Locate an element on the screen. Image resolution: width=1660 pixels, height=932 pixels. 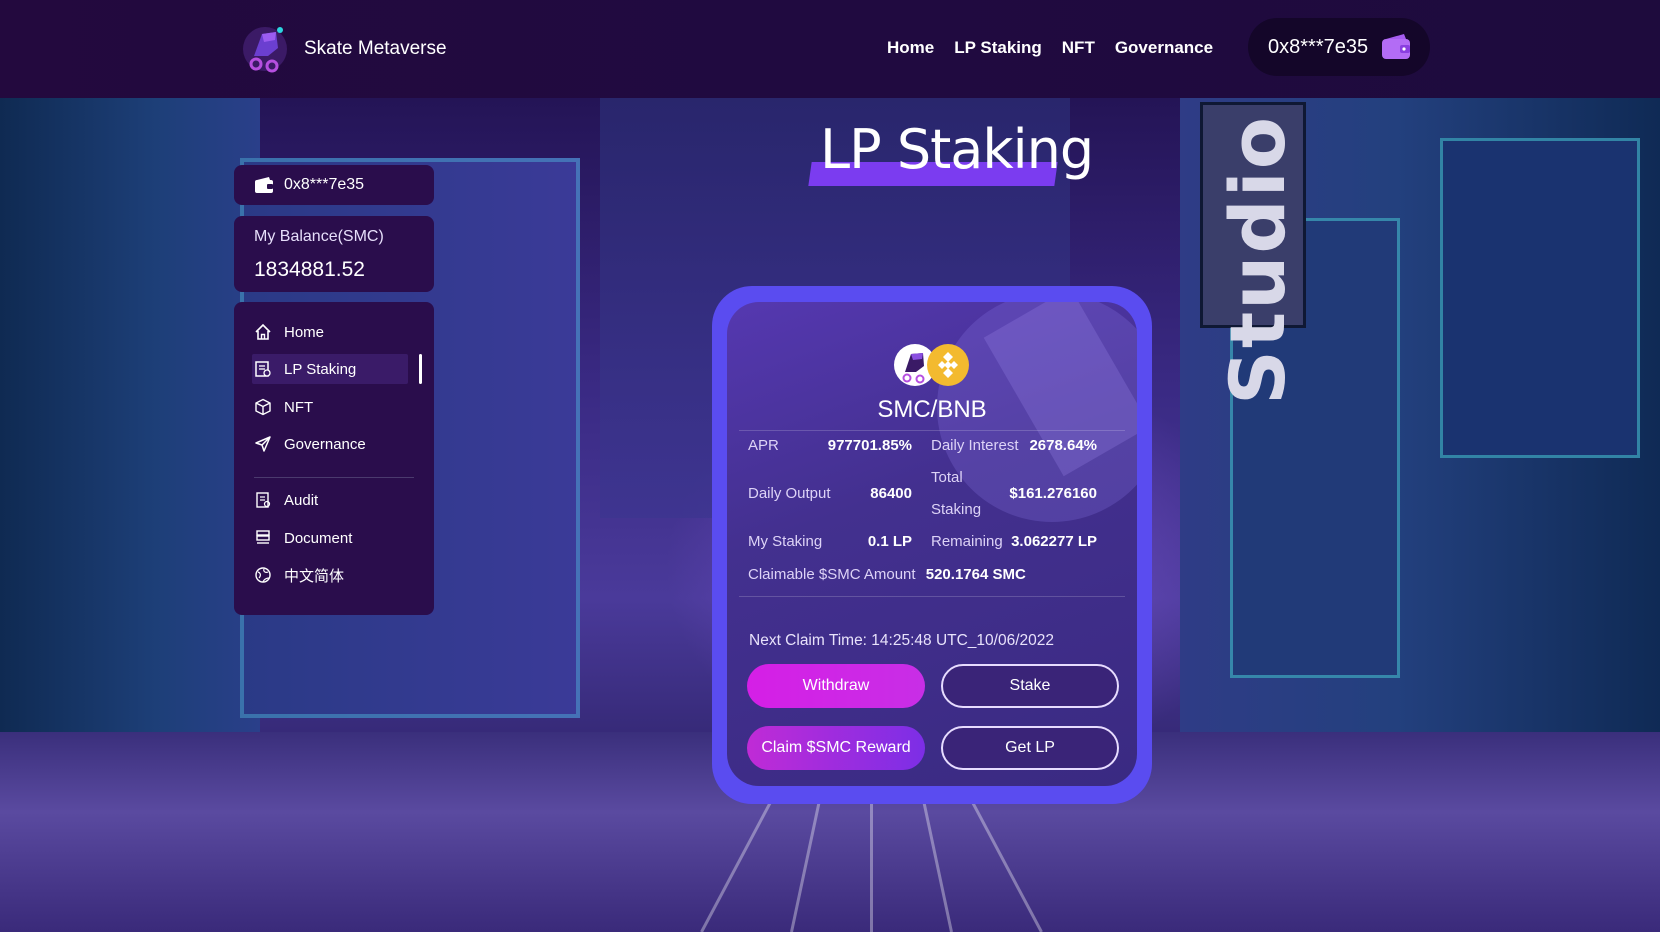
sidebar-item-label: 中文简体 is located at coordinates (314, 576).